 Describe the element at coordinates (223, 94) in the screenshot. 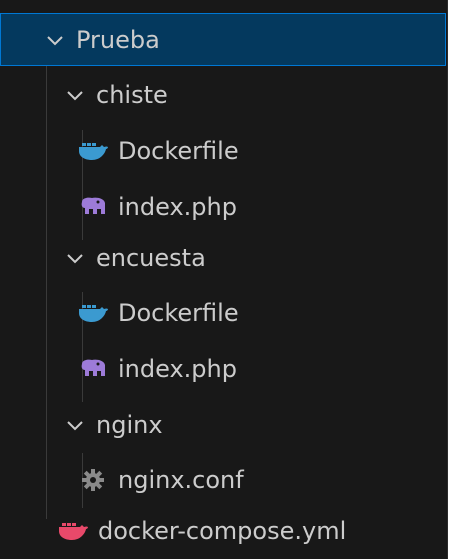

I see `tree-folder-chiste: chiste` at that location.